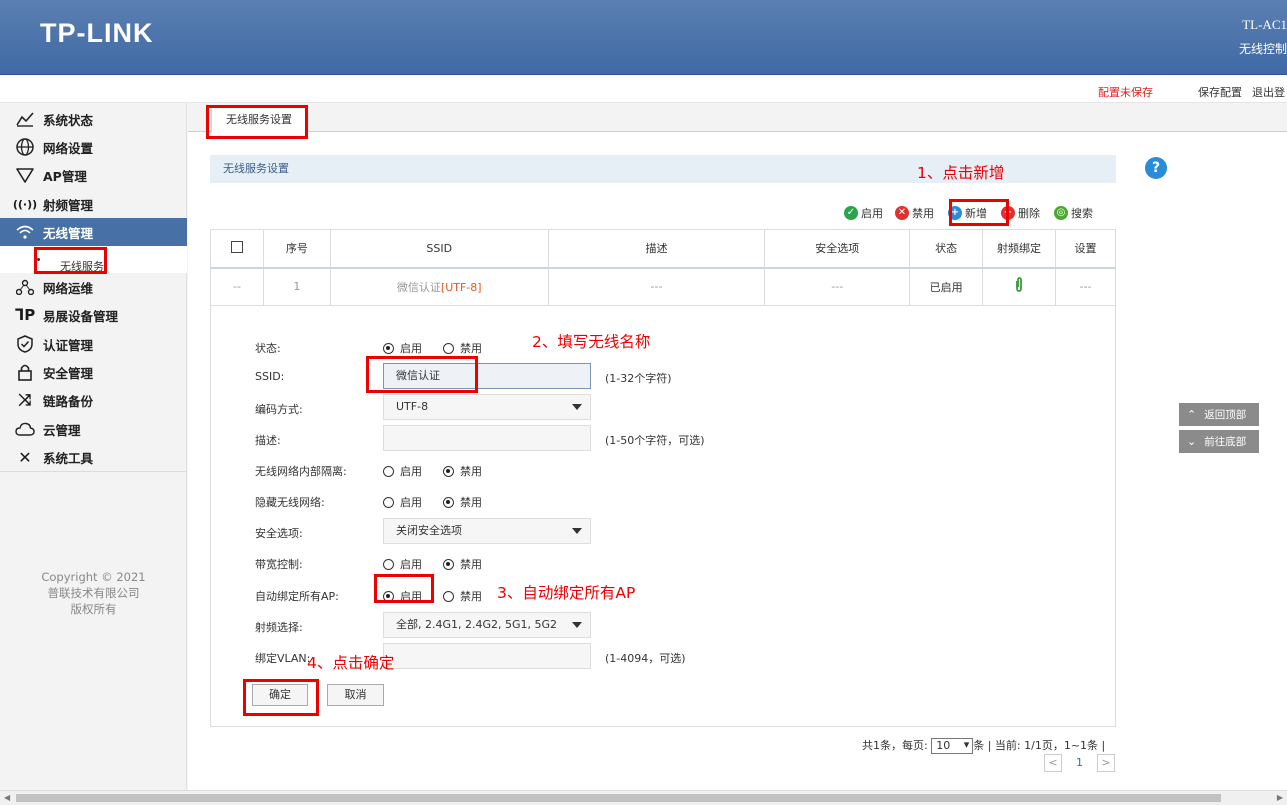 The height and width of the screenshot is (805, 1287). I want to click on x-icon: ✕, so click(902, 213).